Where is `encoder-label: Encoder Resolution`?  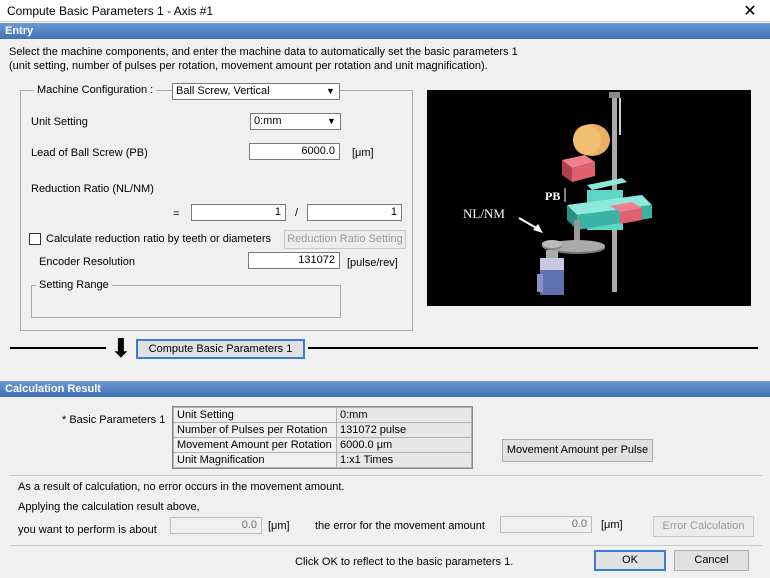
encoder-label: Encoder Resolution is located at coordinates (87, 262).